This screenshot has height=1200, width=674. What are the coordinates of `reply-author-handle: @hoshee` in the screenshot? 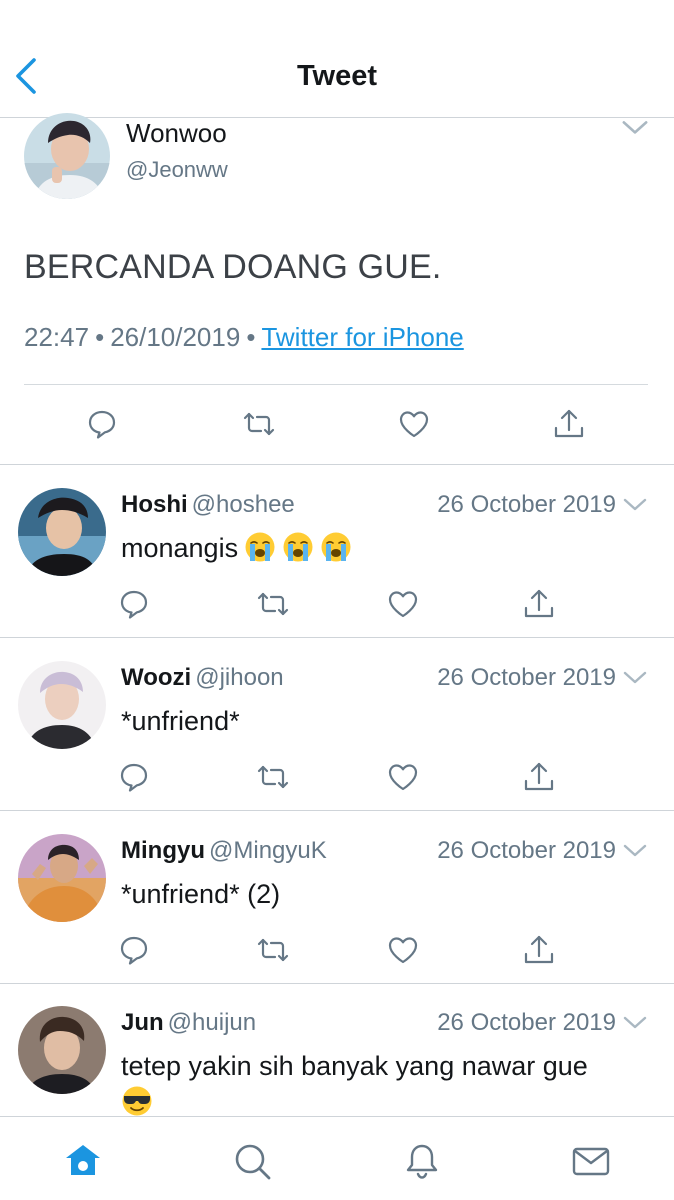 It's located at (243, 504).